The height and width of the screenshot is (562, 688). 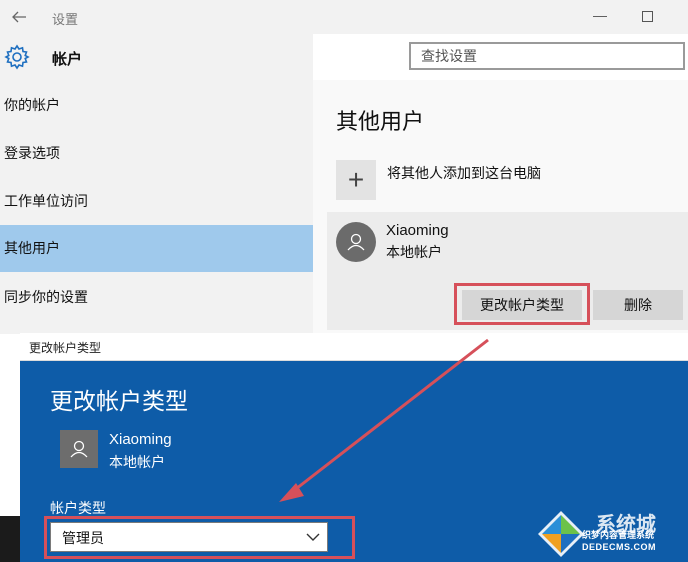 I want to click on watermark-site: 织梦内容管理系统, so click(x=618, y=535).